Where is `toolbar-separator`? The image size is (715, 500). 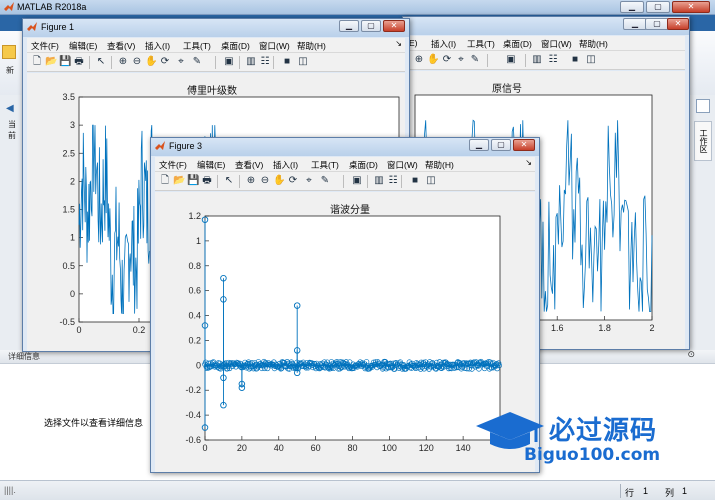
toolbar-separator is located at coordinates (343, 181).